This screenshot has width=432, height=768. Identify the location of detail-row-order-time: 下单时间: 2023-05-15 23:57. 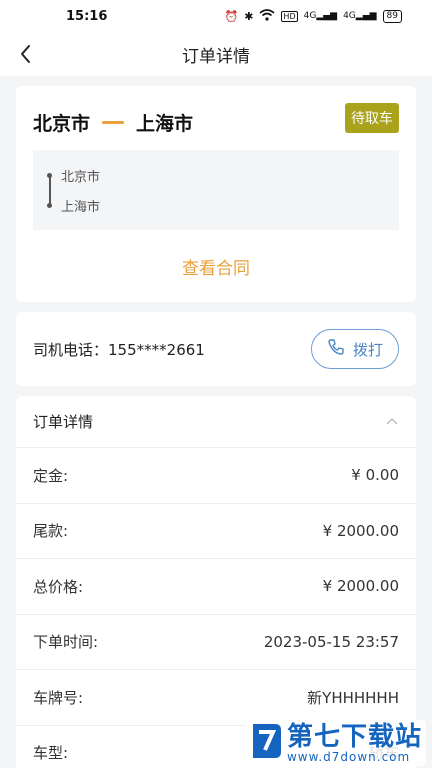
(216, 642).